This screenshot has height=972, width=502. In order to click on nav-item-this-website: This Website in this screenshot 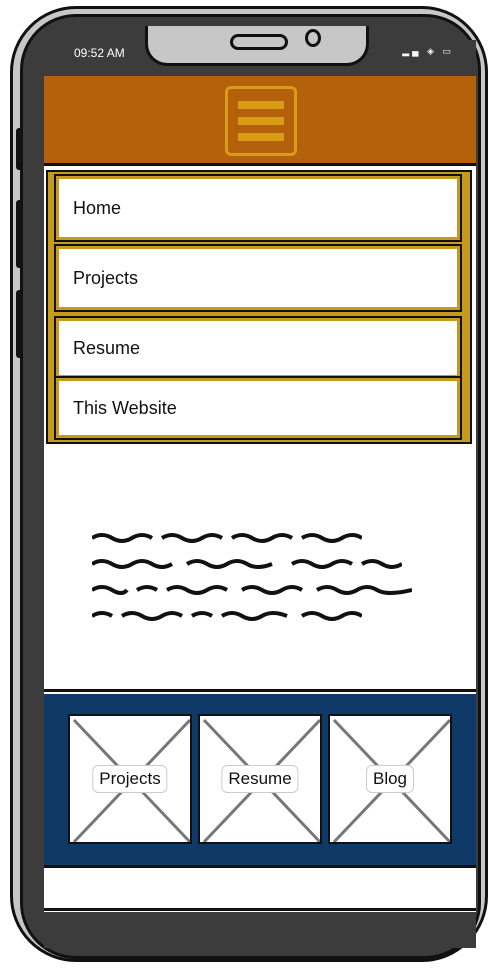, I will do `click(258, 408)`.